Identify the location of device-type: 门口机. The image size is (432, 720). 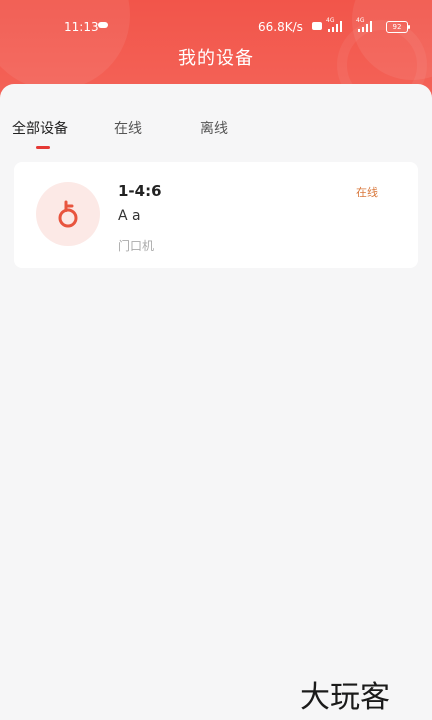
(136, 246).